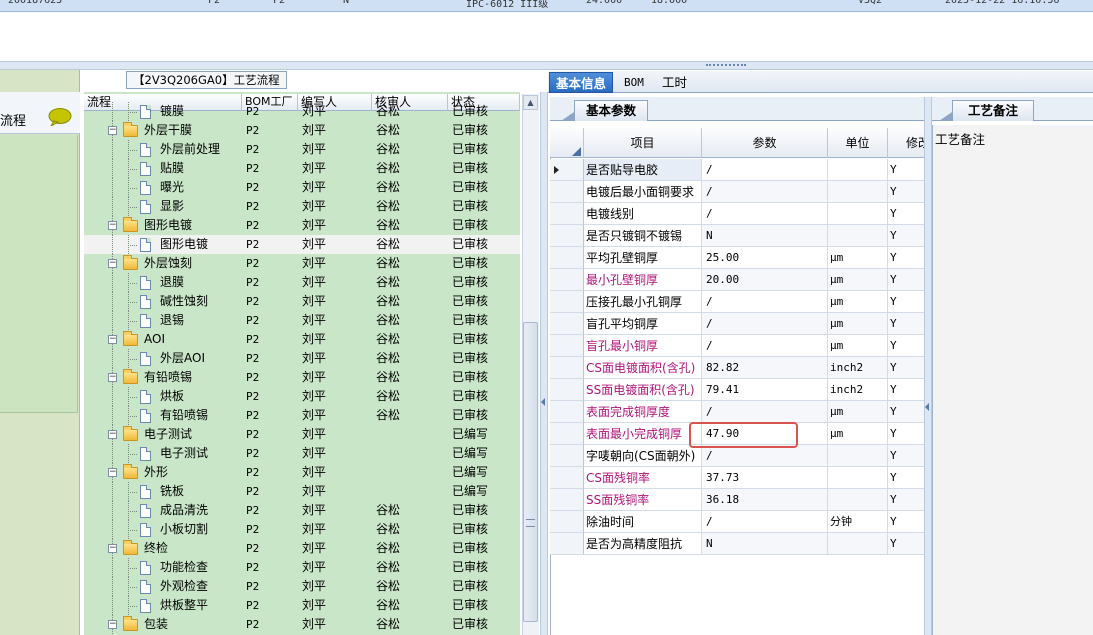 The width and height of the screenshot is (1093, 635). What do you see at coordinates (302, 225) in the screenshot?
I see `tree-node-group: − 图形电镀 P2 刘平 谷松 已审核` at bounding box center [302, 225].